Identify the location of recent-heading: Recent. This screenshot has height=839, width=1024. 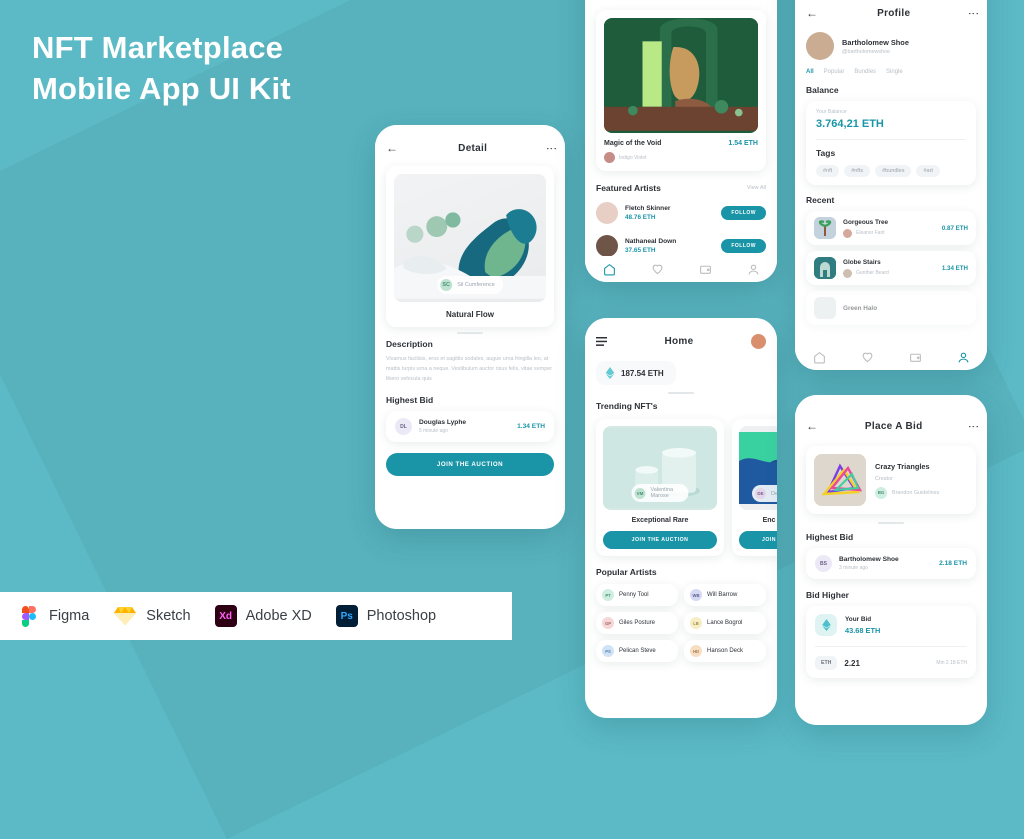
(820, 200).